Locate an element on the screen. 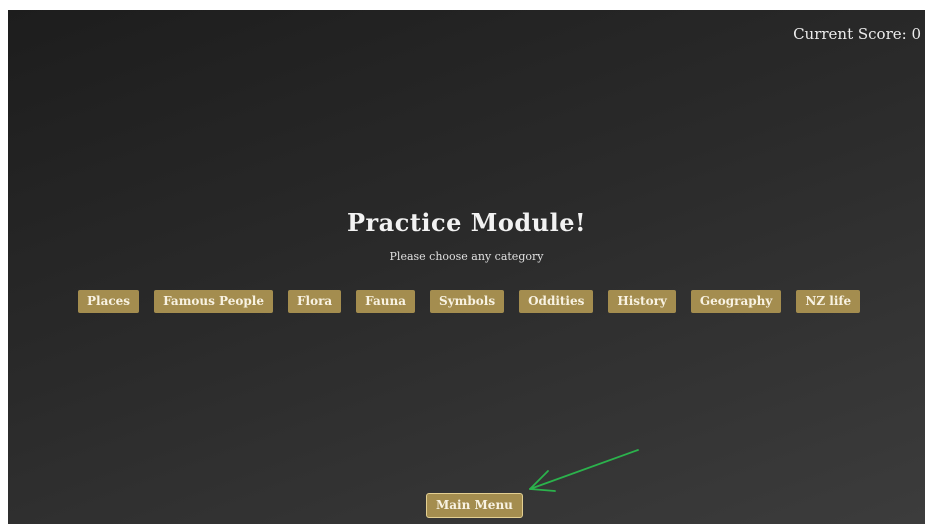  category-button-nz-life: NZ life is located at coordinates (828, 301).